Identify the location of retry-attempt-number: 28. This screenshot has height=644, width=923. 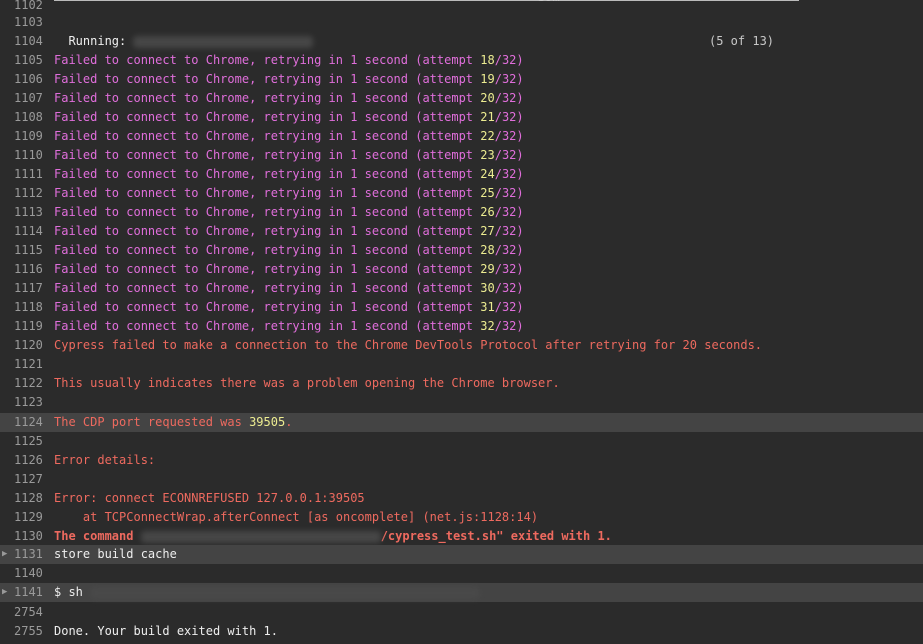
(487, 250).